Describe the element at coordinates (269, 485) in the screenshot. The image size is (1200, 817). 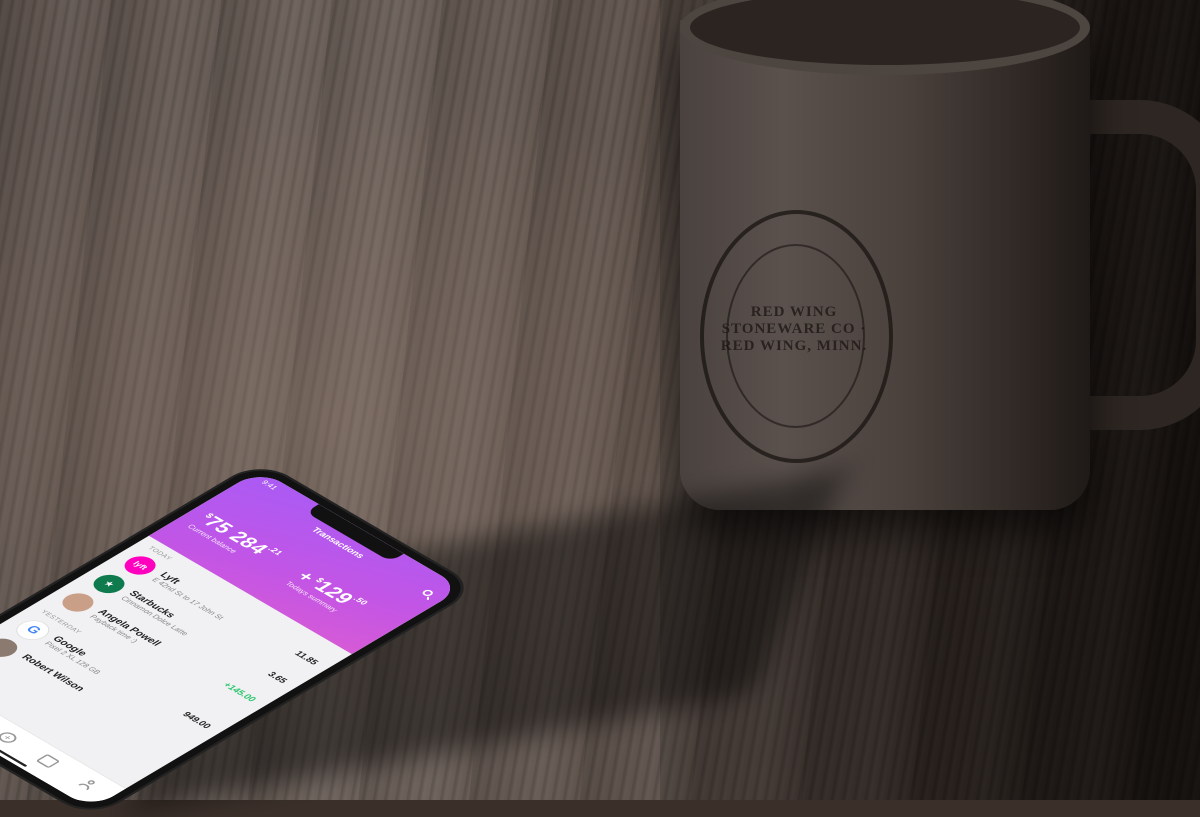
I see `status-time: 9:41` at that location.